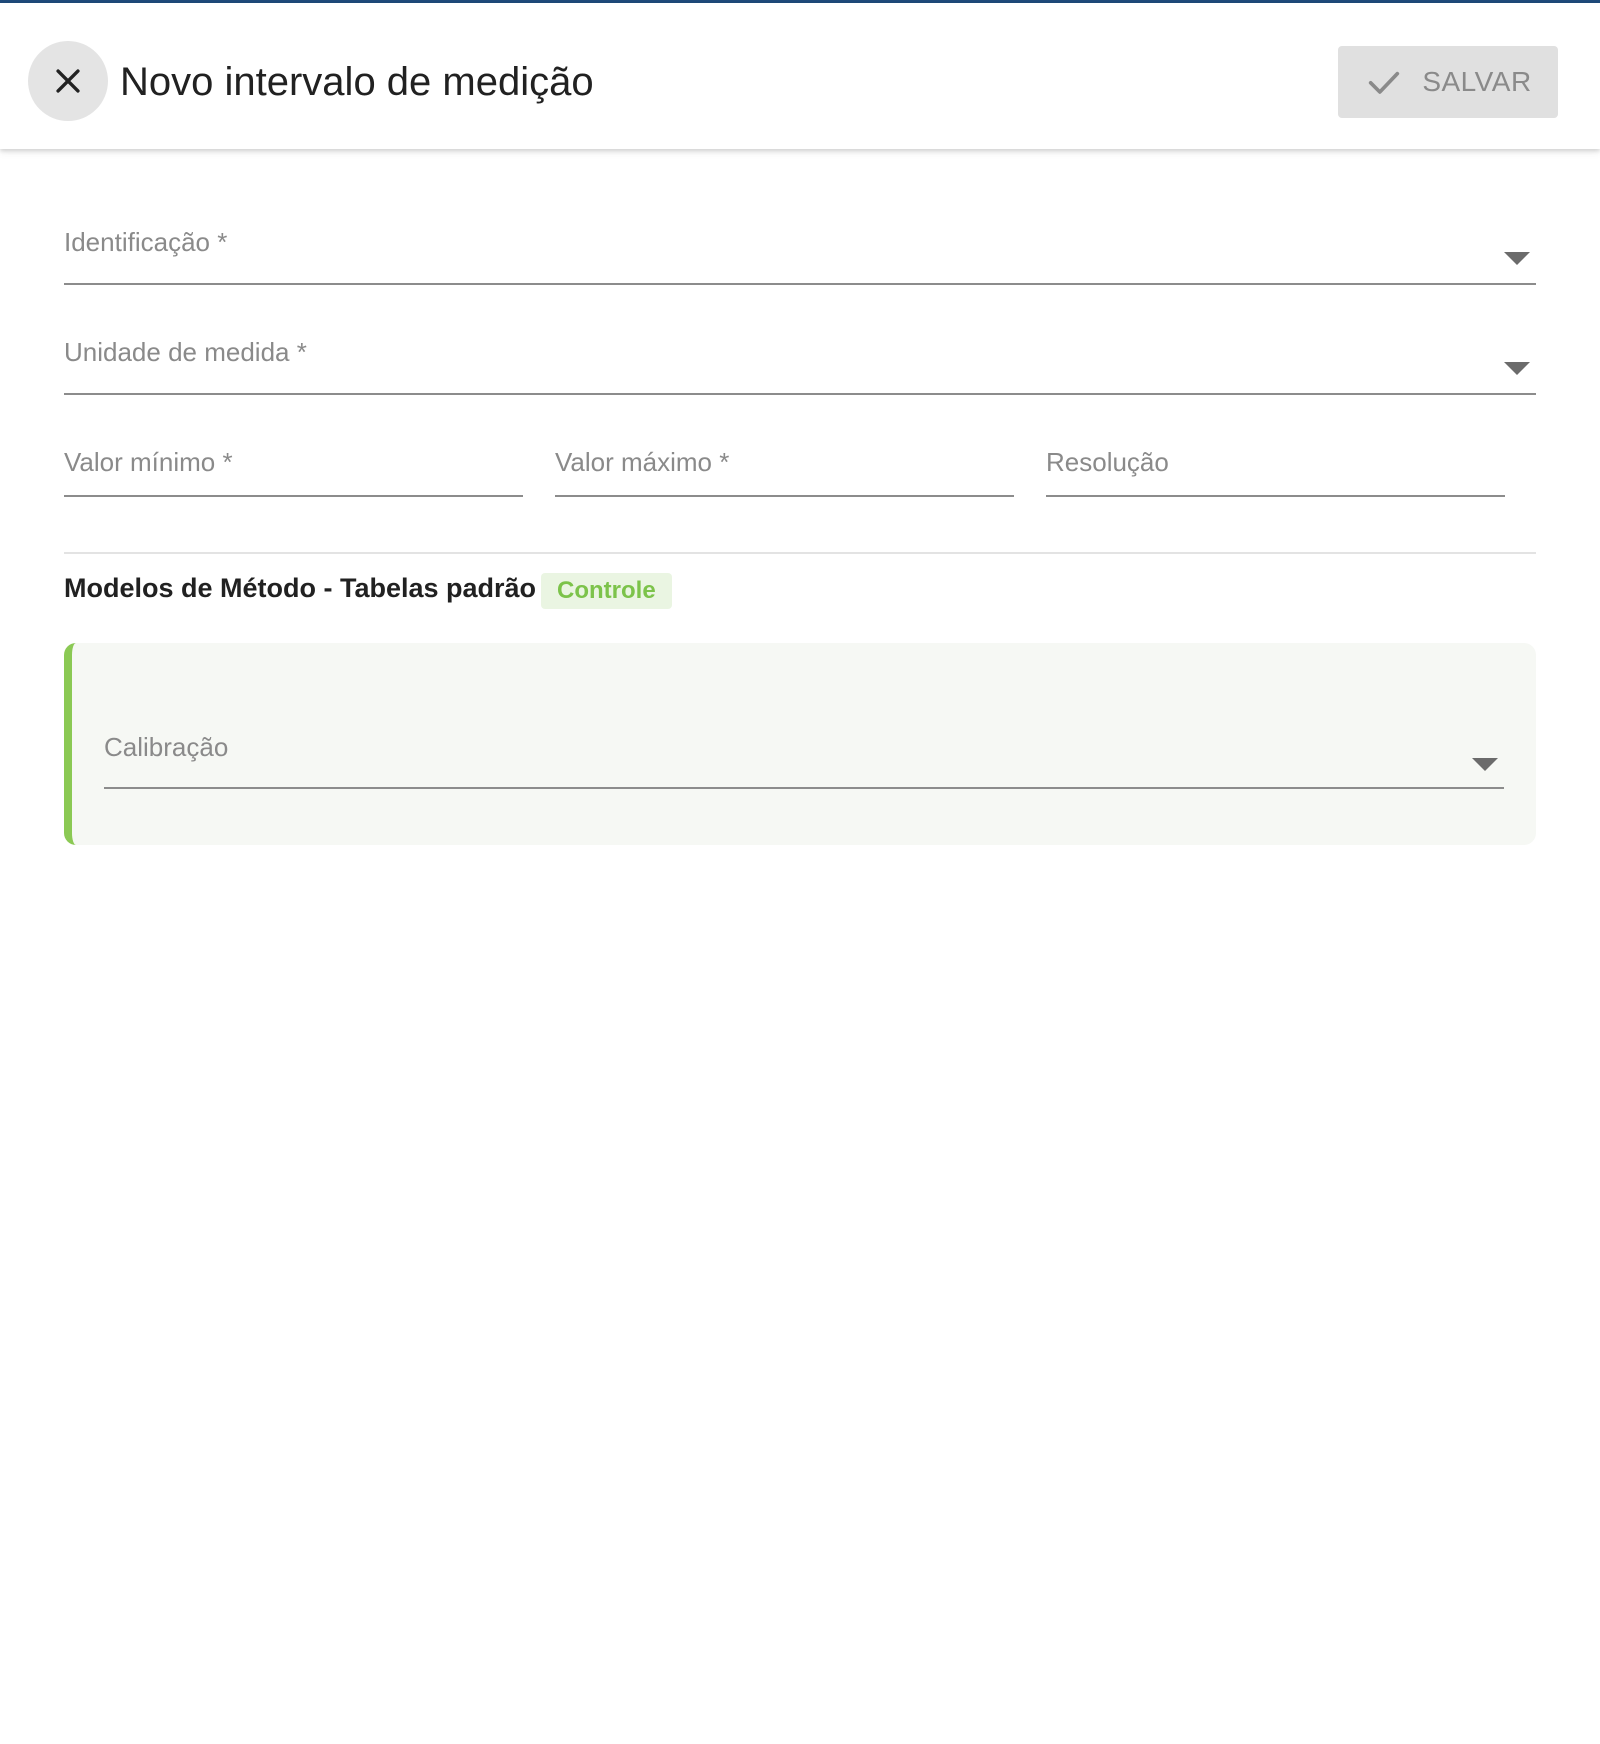 This screenshot has height=1744, width=1600. What do you see at coordinates (148, 462) in the screenshot?
I see `min-value-label: Valor mínimo *` at bounding box center [148, 462].